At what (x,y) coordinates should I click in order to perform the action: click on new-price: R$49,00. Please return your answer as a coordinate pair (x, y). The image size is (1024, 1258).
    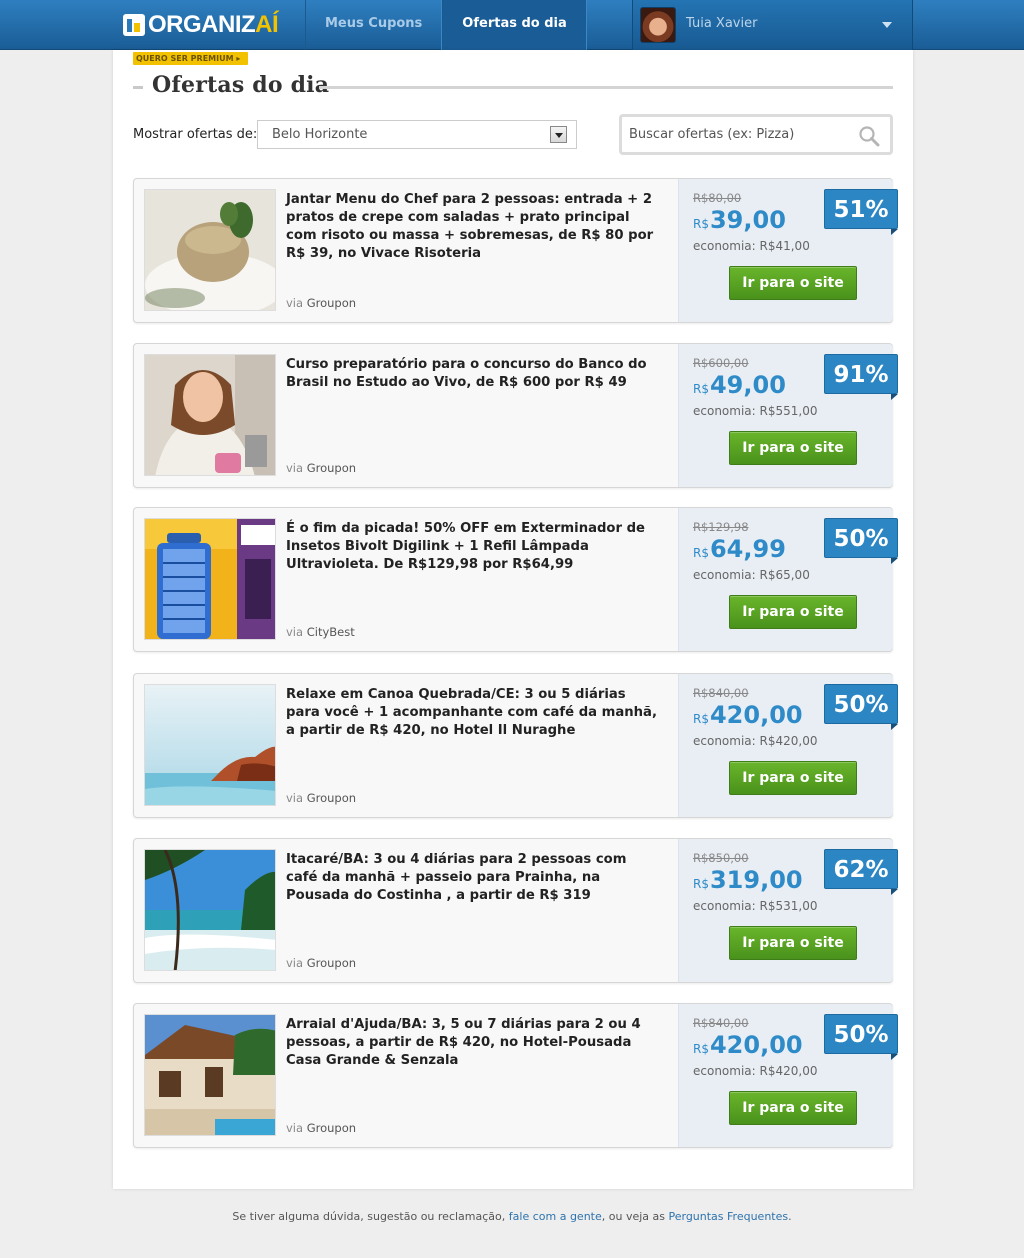
    Looking at the image, I should click on (739, 387).